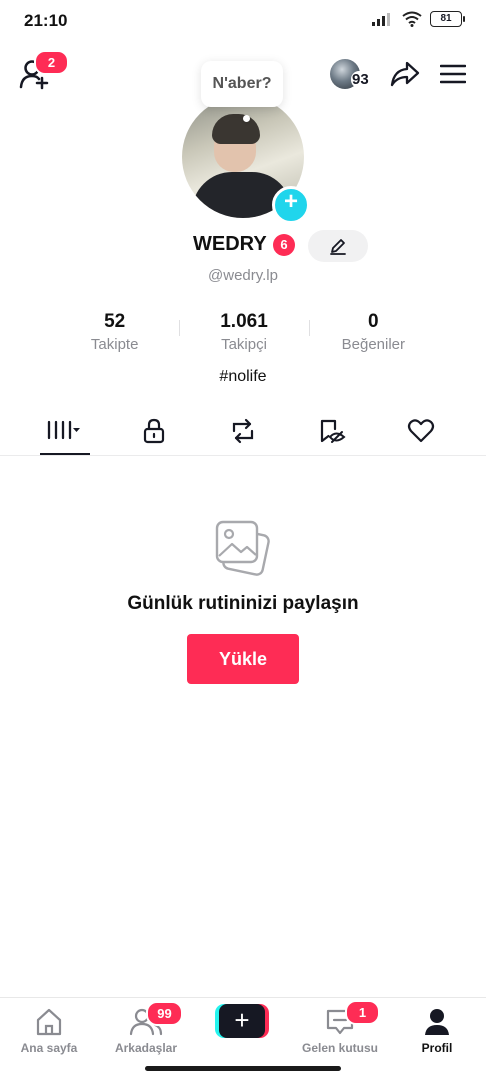 Image resolution: width=486 pixels, height=1080 pixels. Describe the element at coordinates (49, 1048) in the screenshot. I see `nav-label: Ana sayfa` at that location.